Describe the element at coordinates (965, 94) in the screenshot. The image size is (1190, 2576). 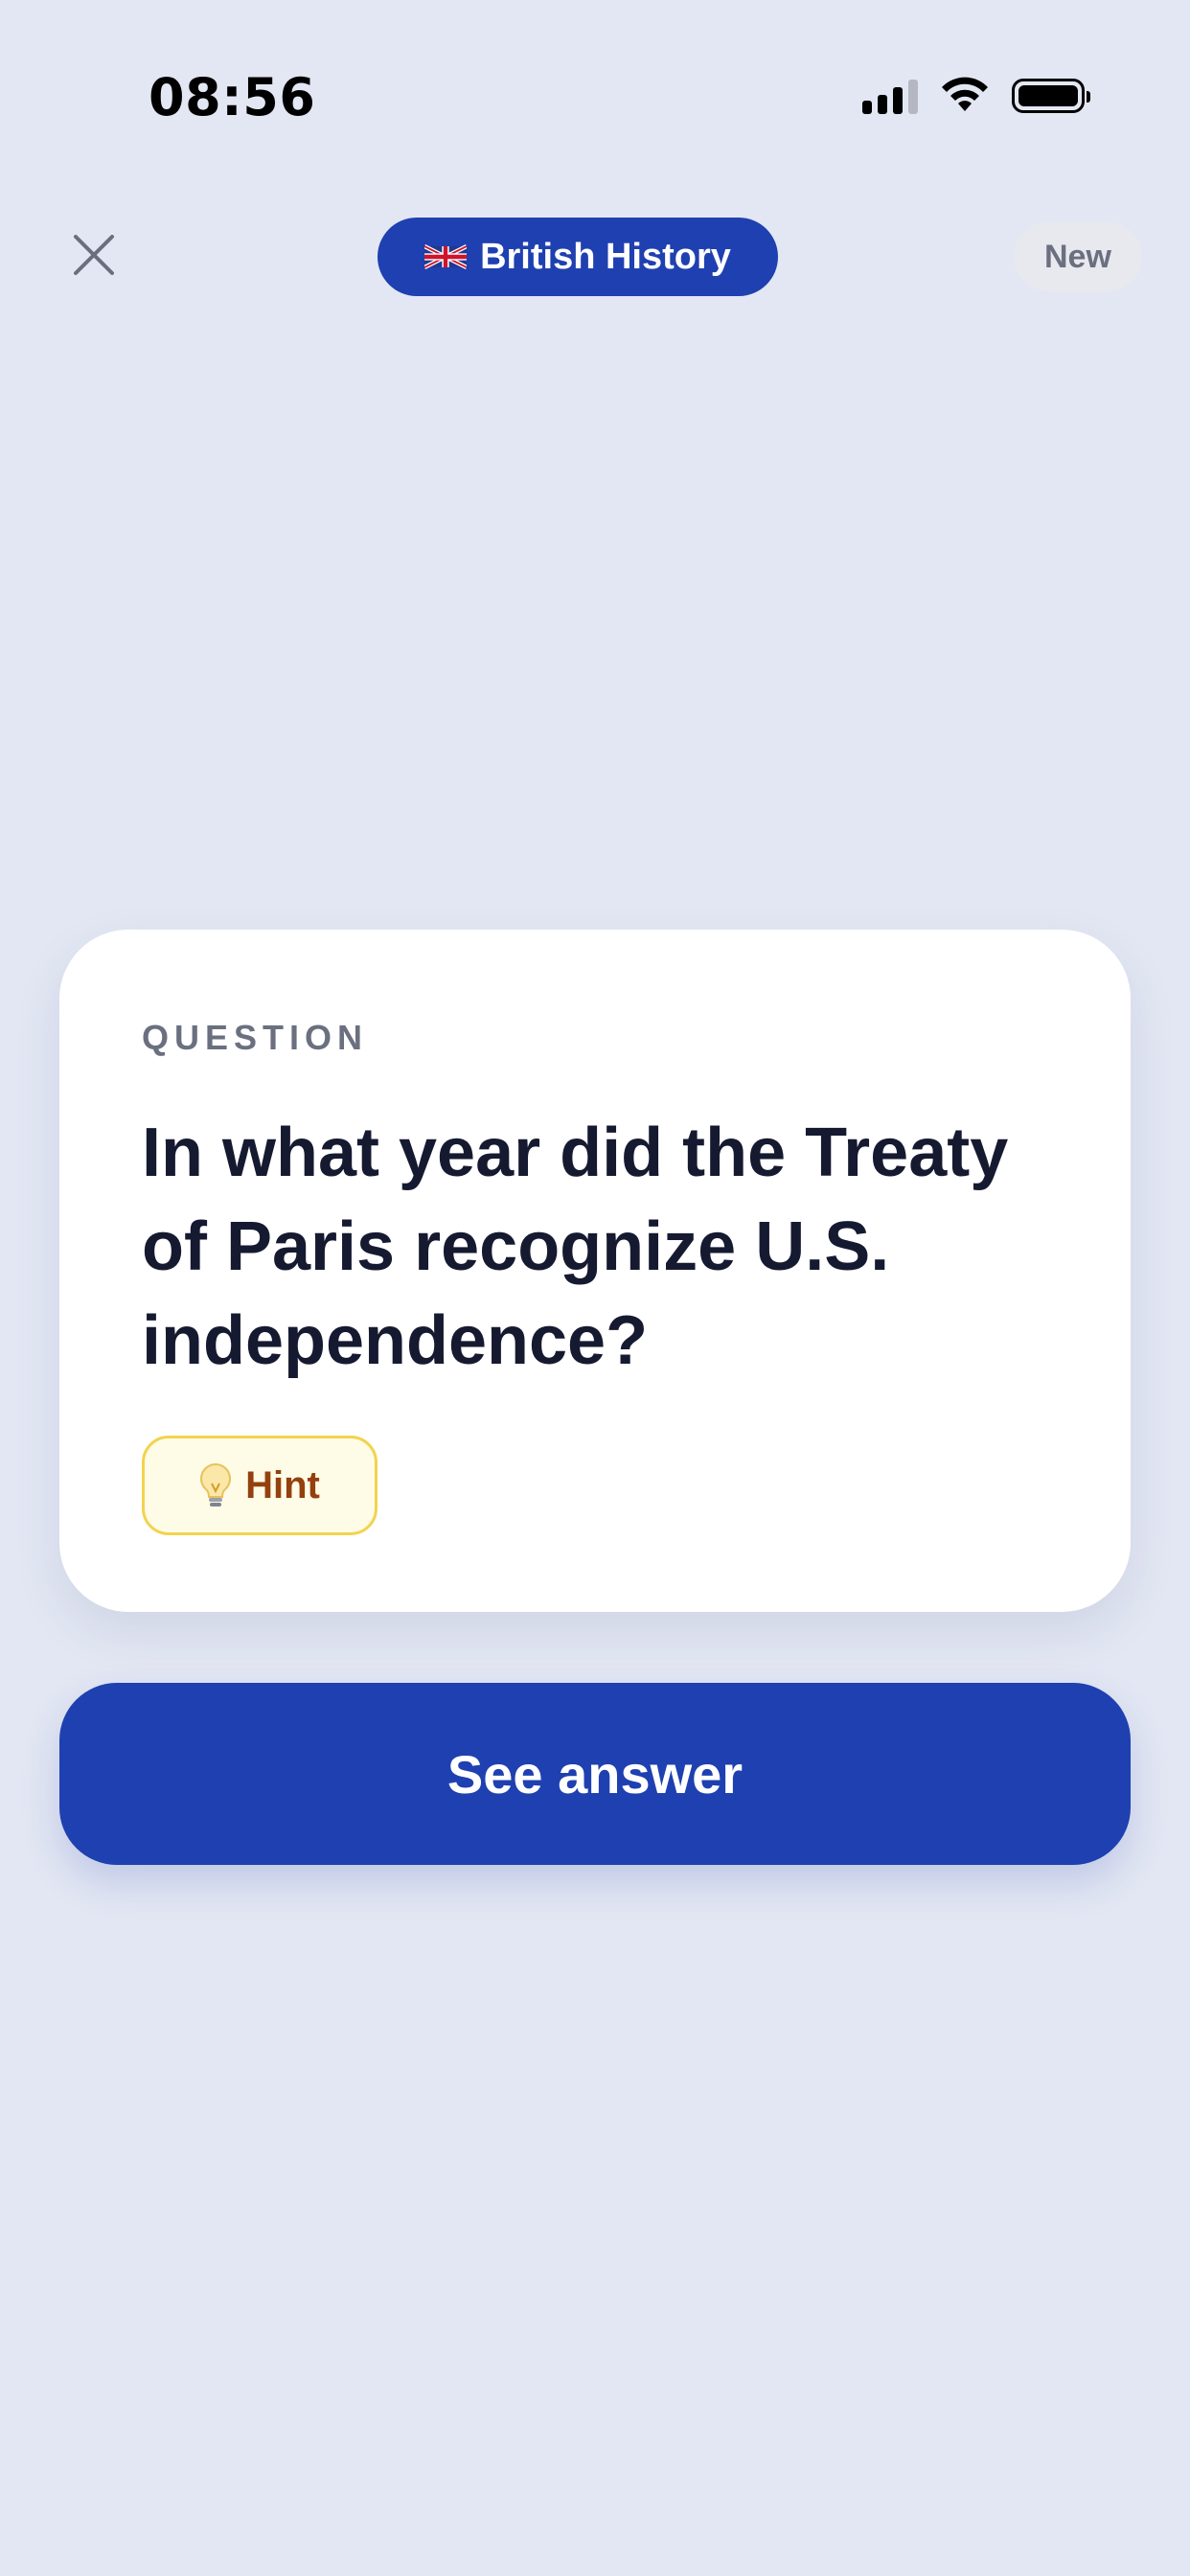
I see `wifi-icon` at that location.